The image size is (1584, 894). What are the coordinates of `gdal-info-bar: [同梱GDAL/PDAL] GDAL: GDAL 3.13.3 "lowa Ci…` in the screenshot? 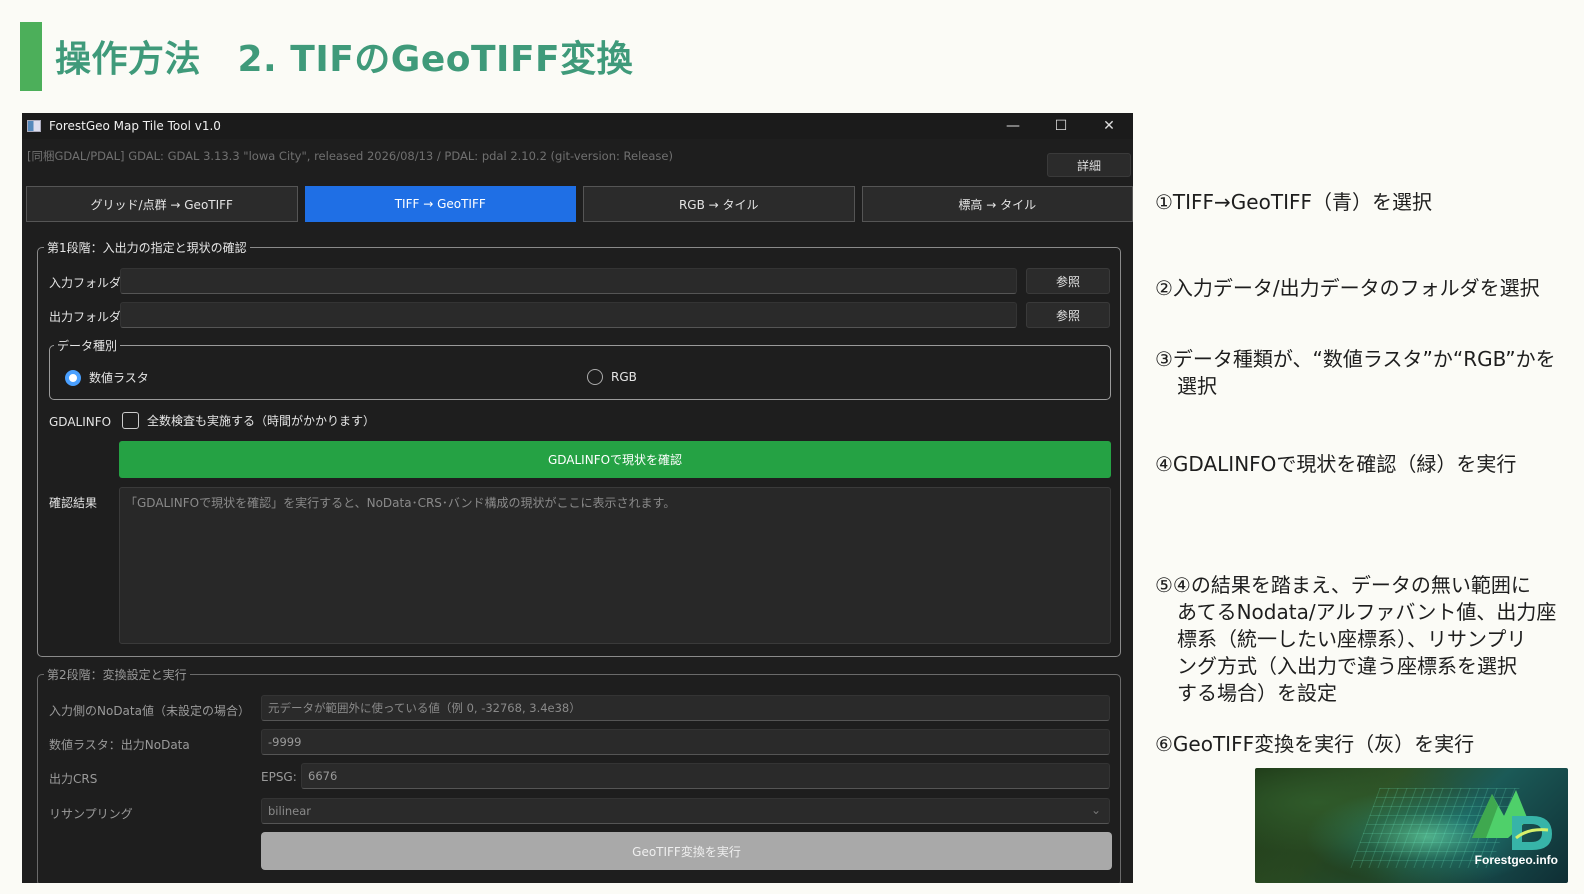 It's located at (577, 156).